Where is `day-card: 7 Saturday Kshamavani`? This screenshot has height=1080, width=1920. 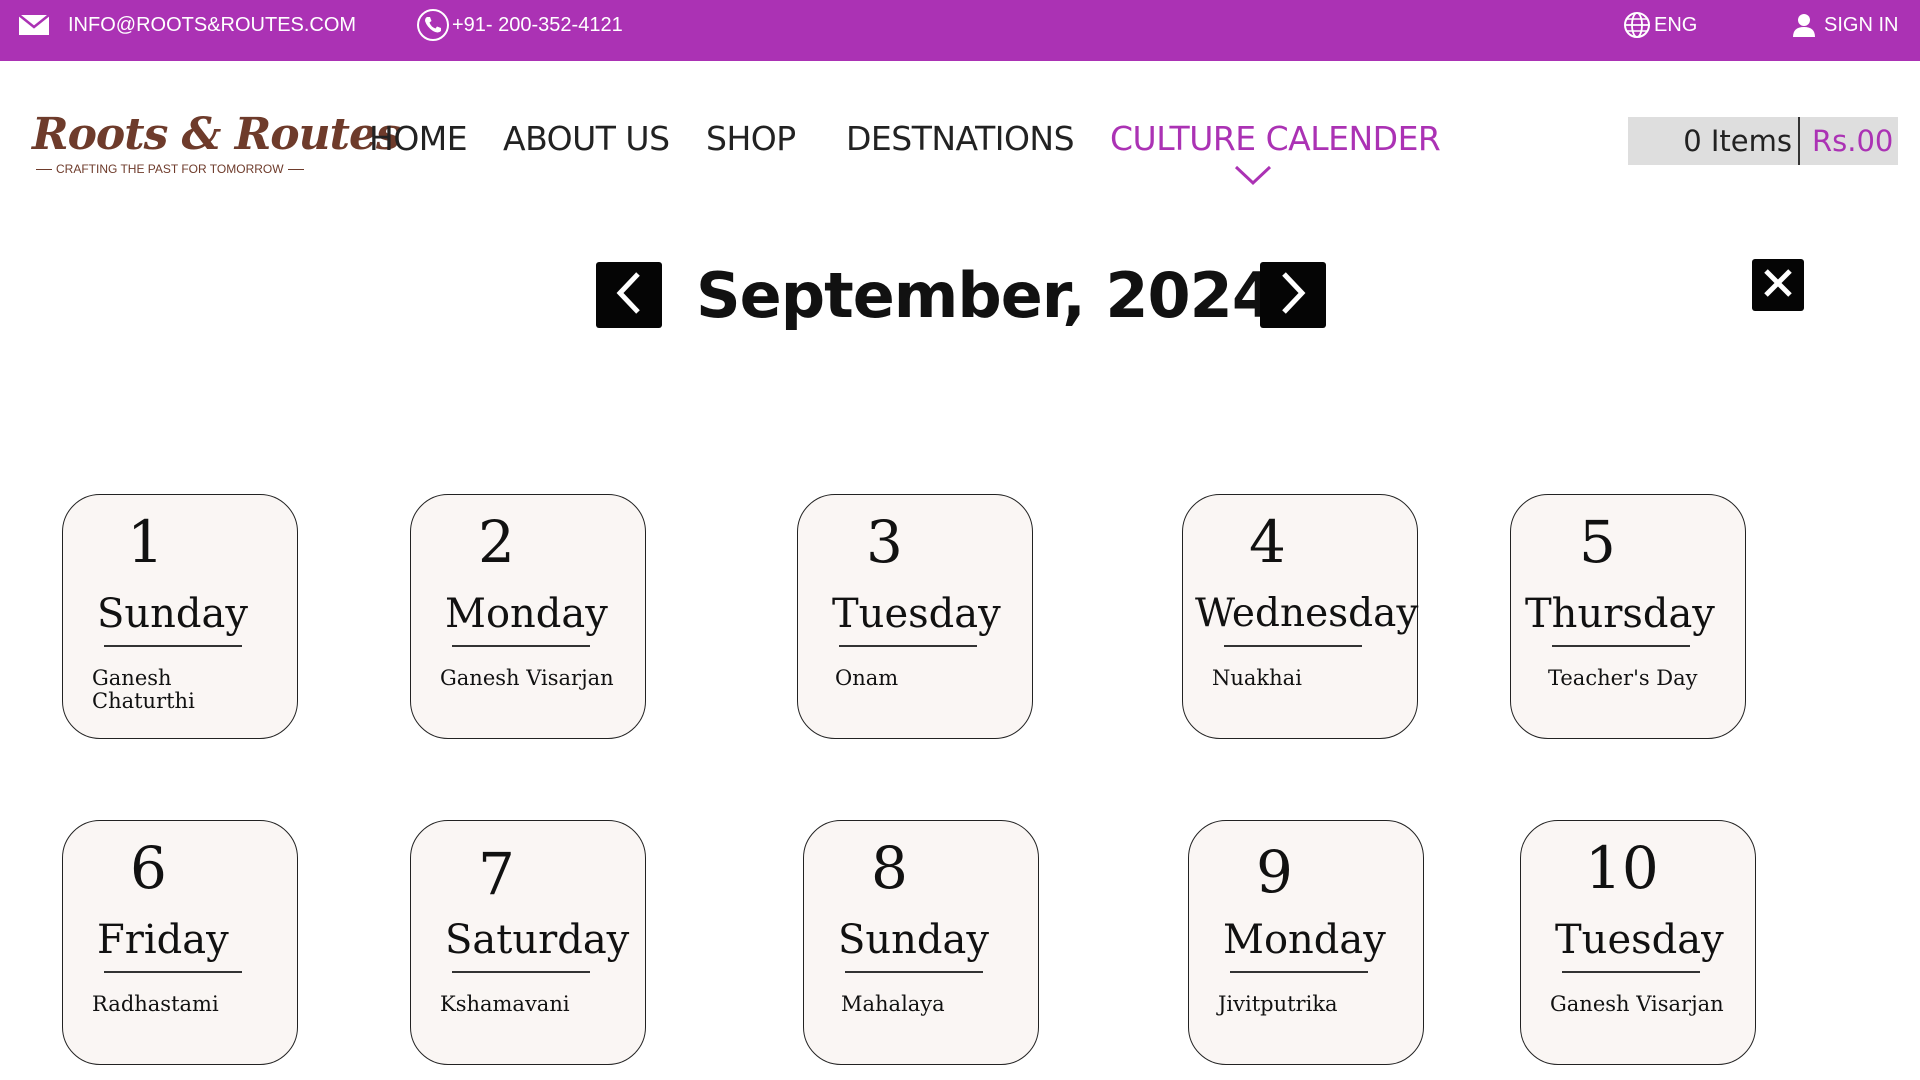
day-card: 7 Saturday Kshamavani is located at coordinates (528, 942).